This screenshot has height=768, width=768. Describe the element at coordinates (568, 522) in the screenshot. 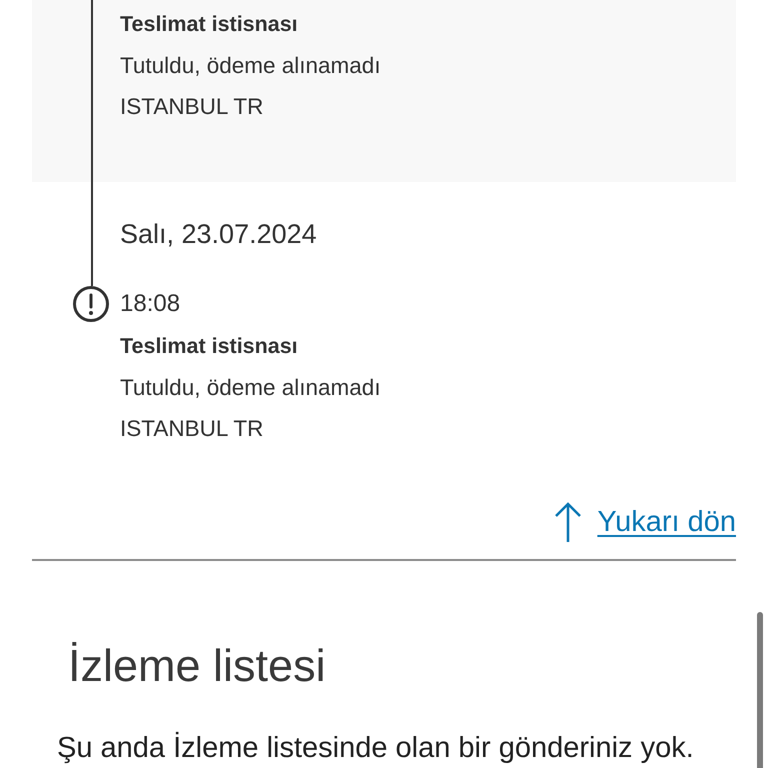

I see `up-arrow-icon` at that location.